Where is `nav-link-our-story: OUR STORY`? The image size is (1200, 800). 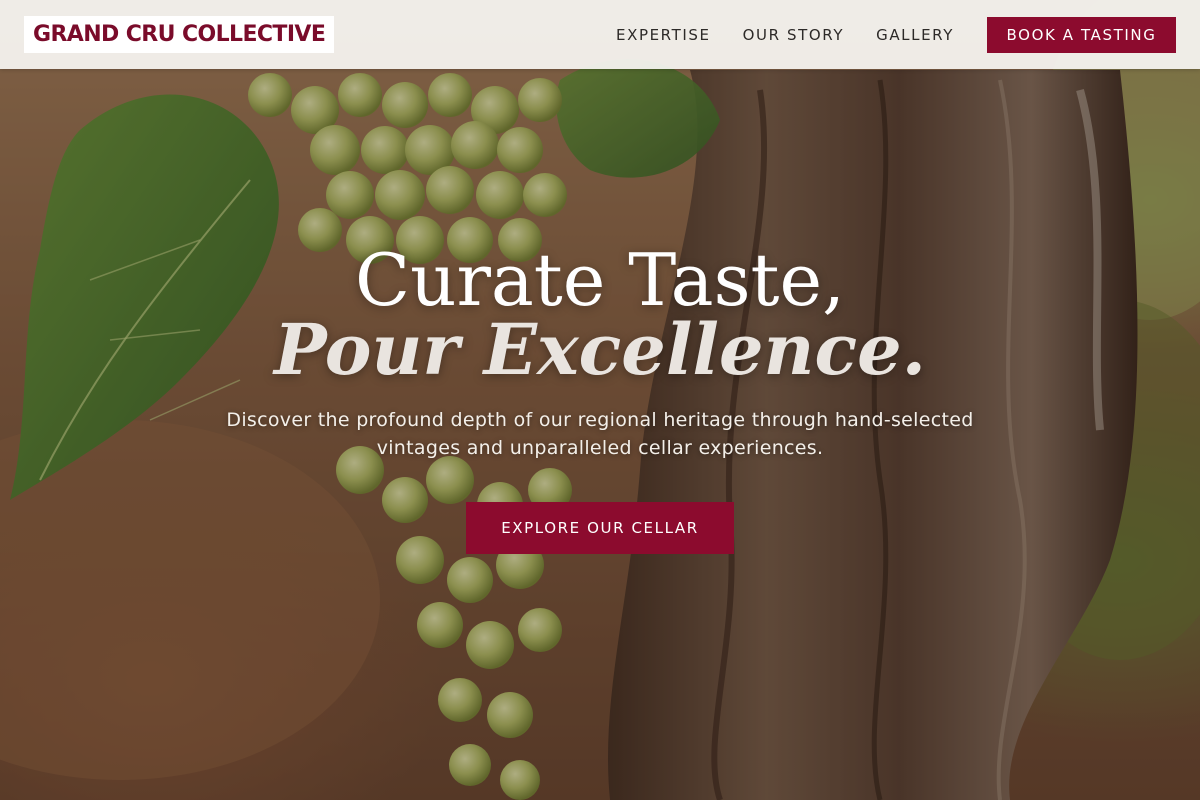
nav-link-our-story: OUR STORY is located at coordinates (794, 35).